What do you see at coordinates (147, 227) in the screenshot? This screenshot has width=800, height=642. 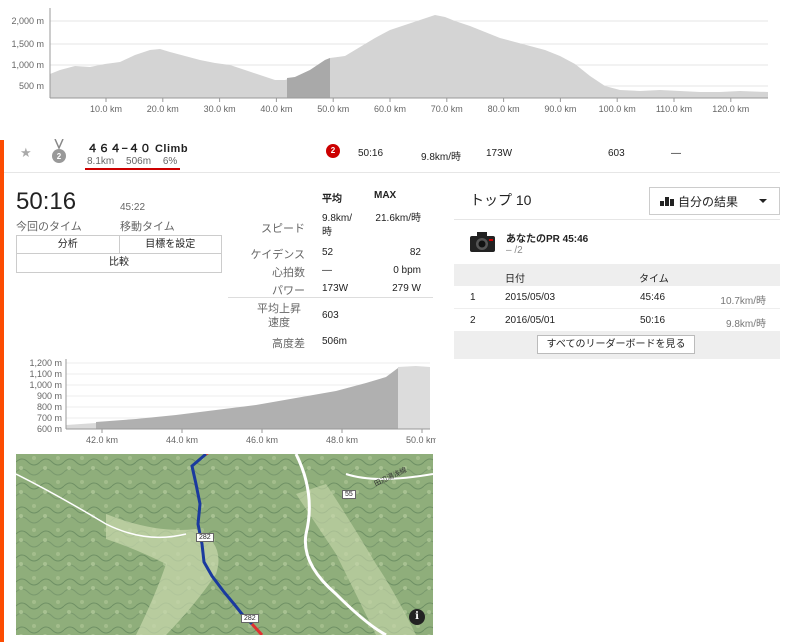 I see `moving-time-label: 移動タイム` at bounding box center [147, 227].